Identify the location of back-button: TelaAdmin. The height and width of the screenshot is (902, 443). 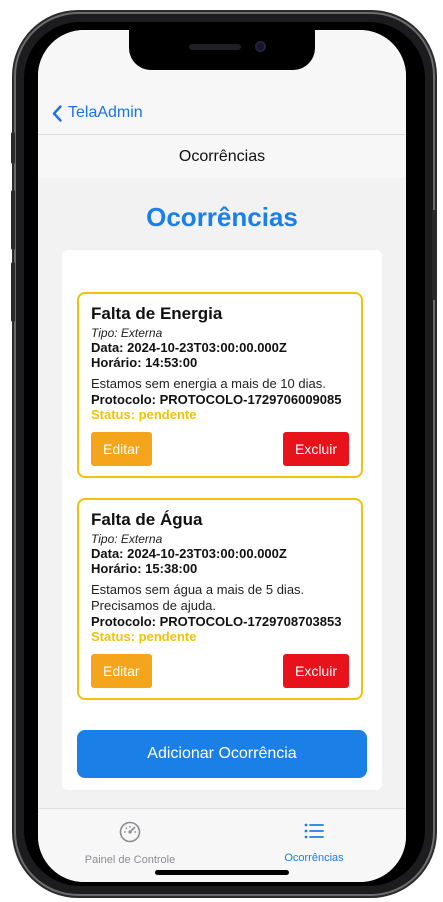
(97, 113).